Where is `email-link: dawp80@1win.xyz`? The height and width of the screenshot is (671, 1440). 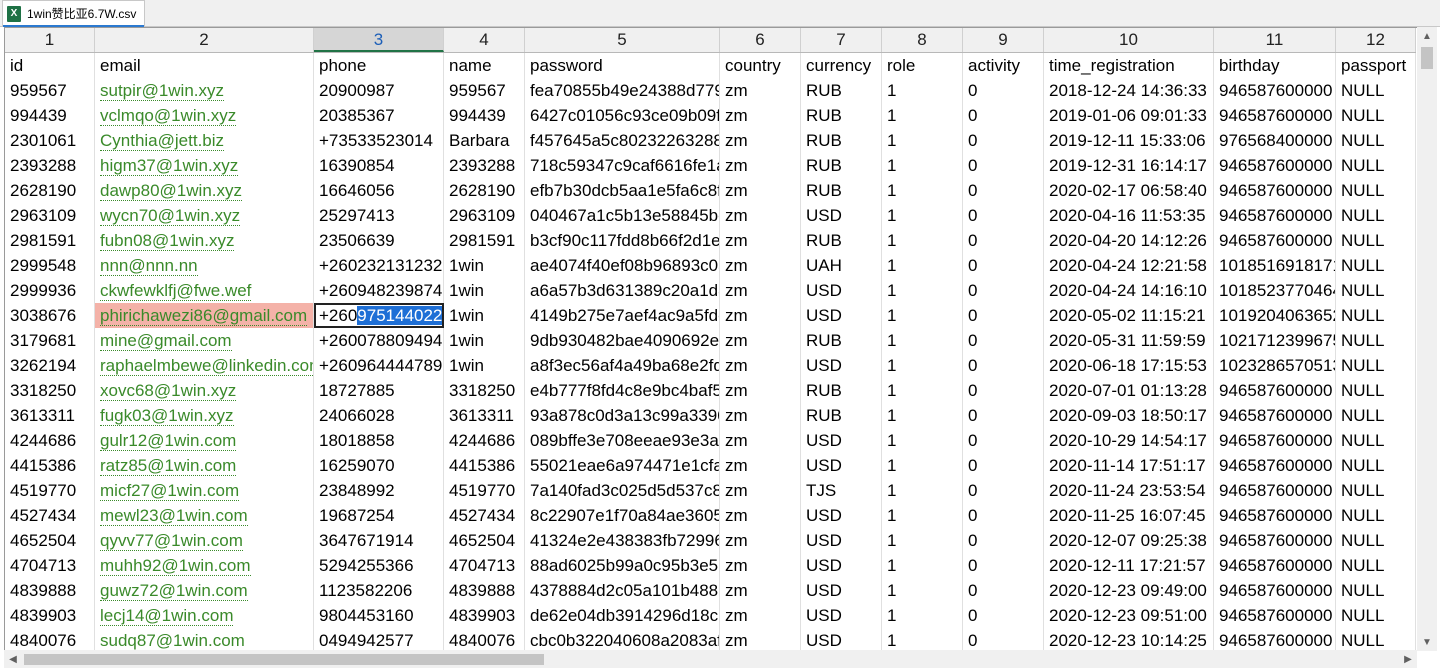 email-link: dawp80@1win.xyz is located at coordinates (171, 191).